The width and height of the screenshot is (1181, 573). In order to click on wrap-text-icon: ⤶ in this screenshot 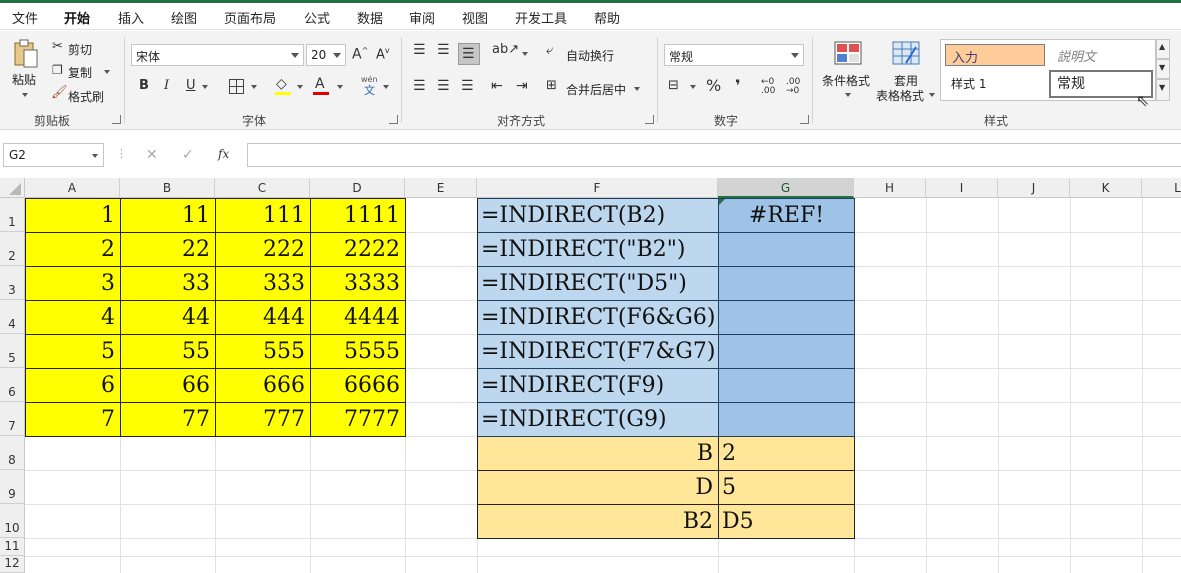, I will do `click(549, 50)`.